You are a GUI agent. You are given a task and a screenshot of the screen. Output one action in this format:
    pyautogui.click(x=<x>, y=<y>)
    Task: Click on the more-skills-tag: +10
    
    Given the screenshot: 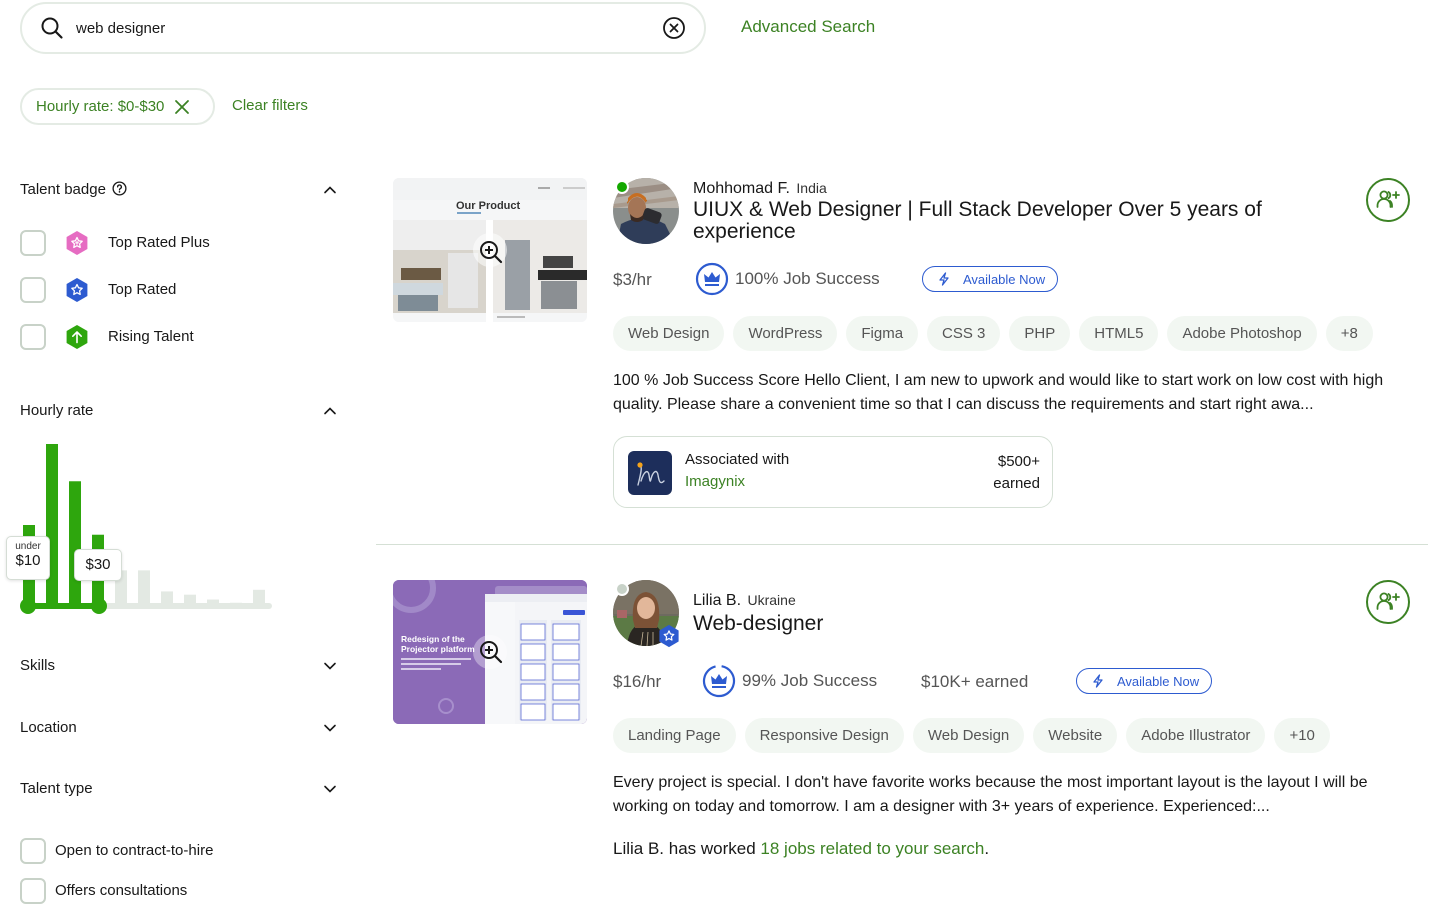 What is the action you would take?
    pyautogui.click(x=1302, y=735)
    